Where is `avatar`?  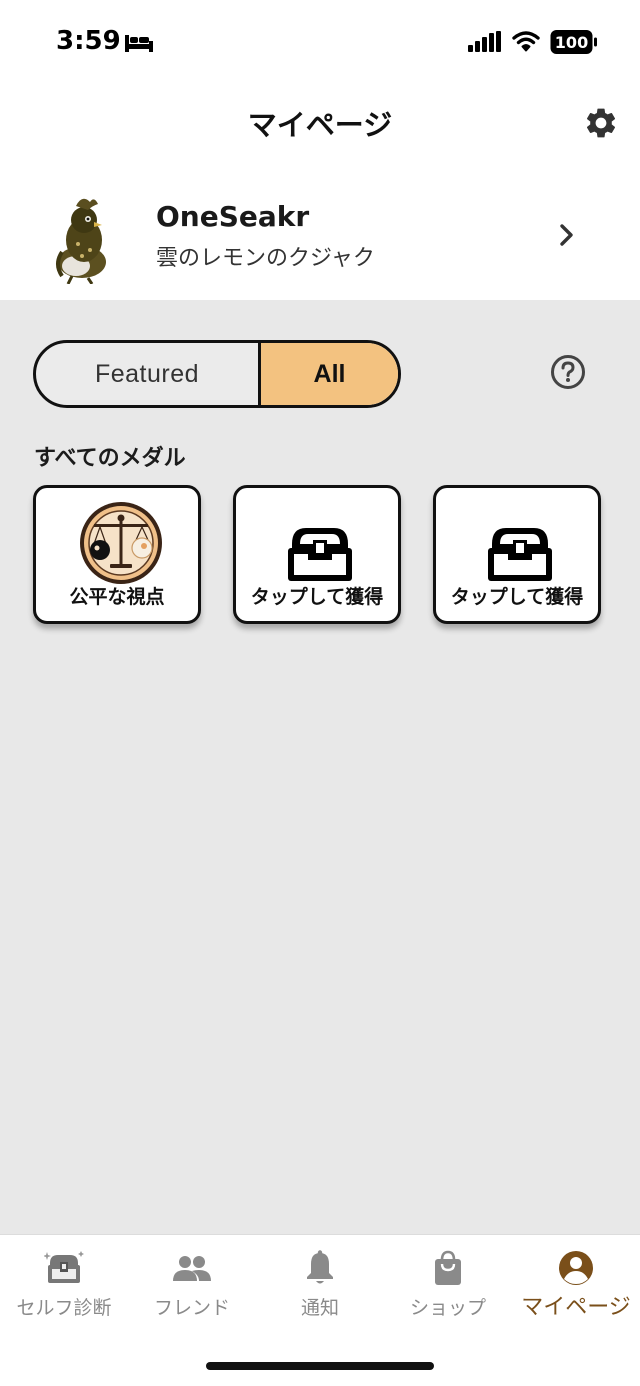 avatar is located at coordinates (81, 241).